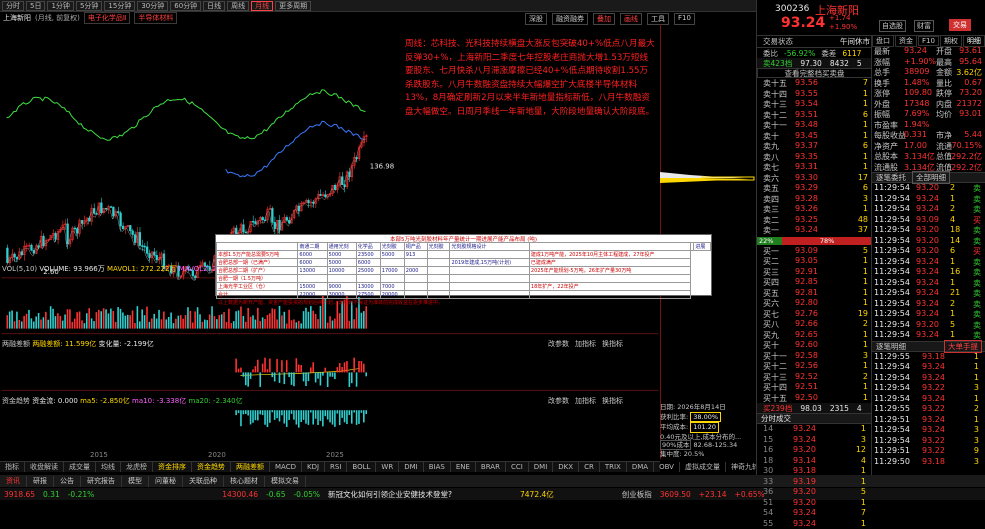  I want to click on info-tab: 研究报告, so click(101, 481).